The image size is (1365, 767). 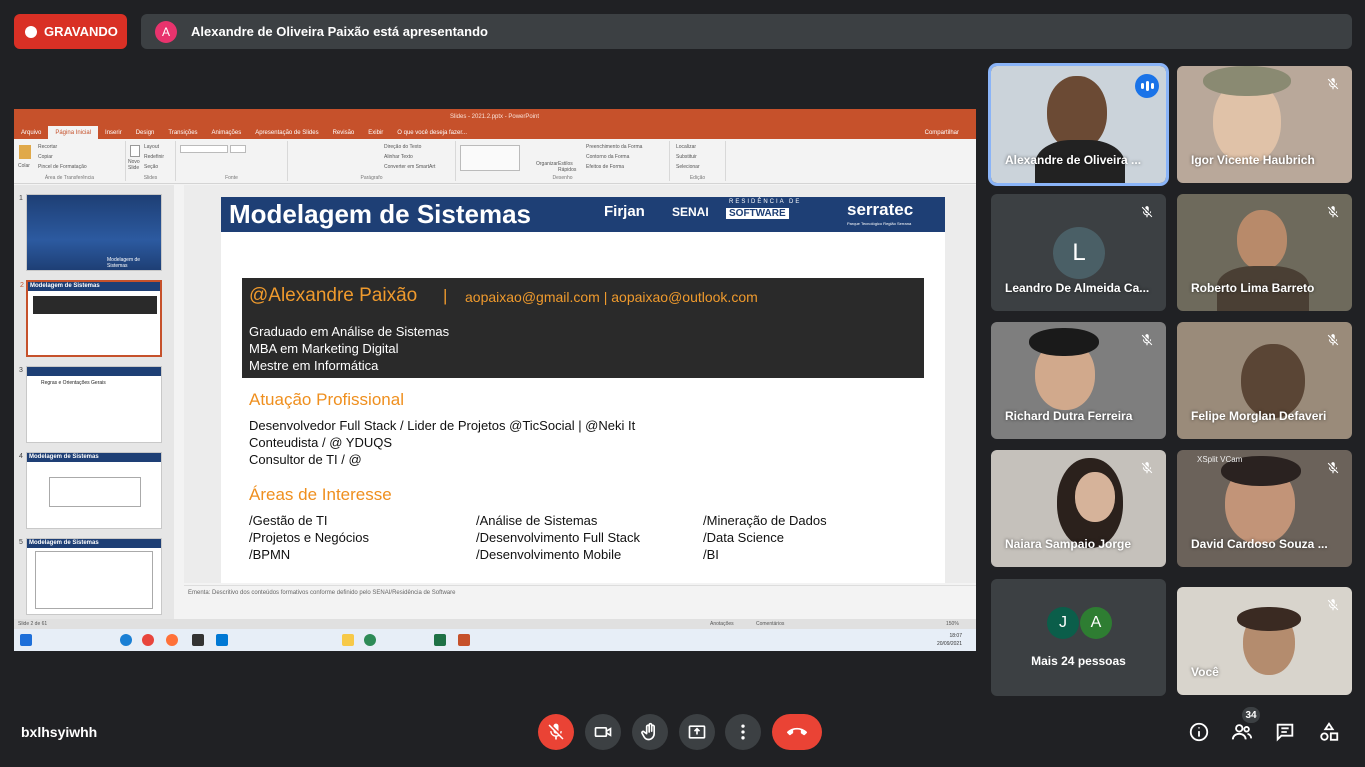 I want to click on participant-video-cap, so click(x=1247, y=81).